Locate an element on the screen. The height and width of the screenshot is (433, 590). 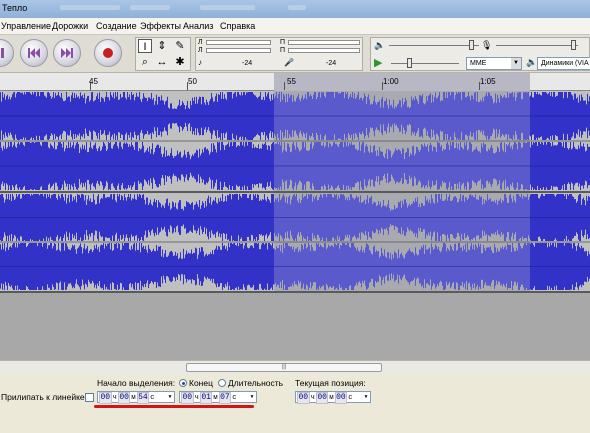
skip-end-icon is located at coordinates (67, 53).